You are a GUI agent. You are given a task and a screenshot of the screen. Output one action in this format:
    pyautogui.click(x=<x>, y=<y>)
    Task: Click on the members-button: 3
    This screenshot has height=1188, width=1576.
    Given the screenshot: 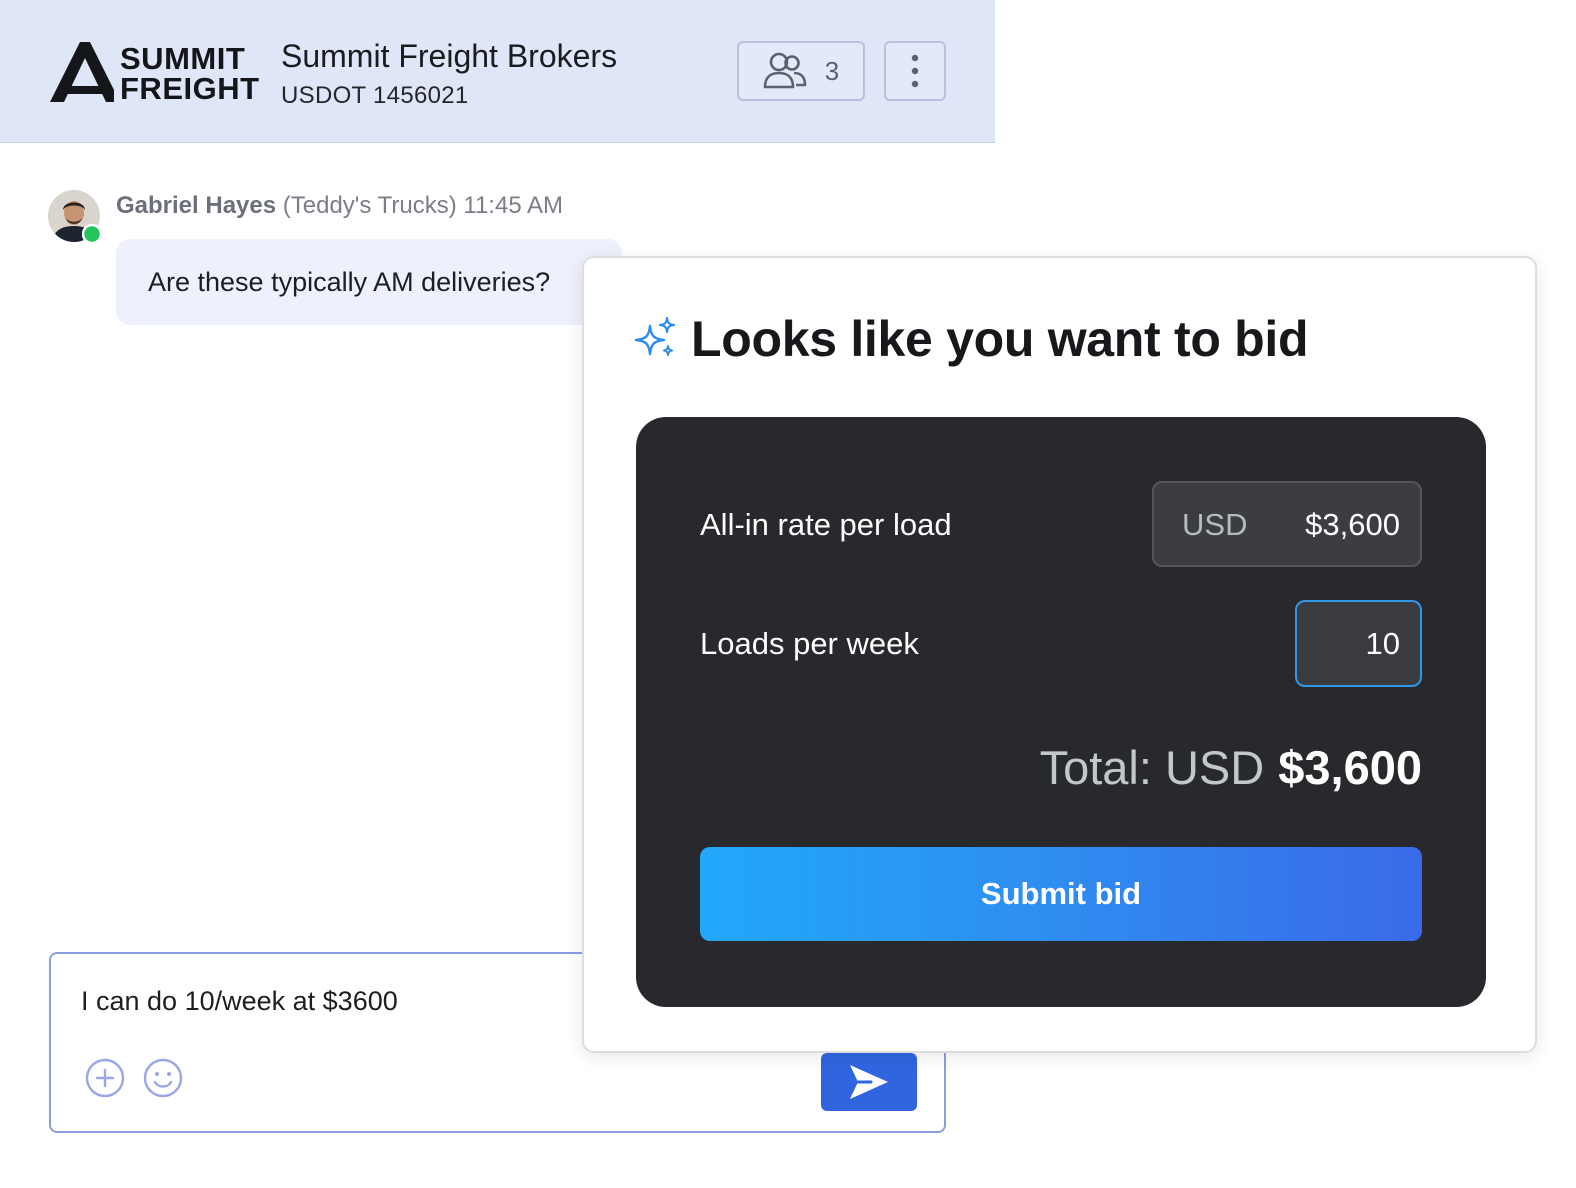 What is the action you would take?
    pyautogui.click(x=801, y=71)
    